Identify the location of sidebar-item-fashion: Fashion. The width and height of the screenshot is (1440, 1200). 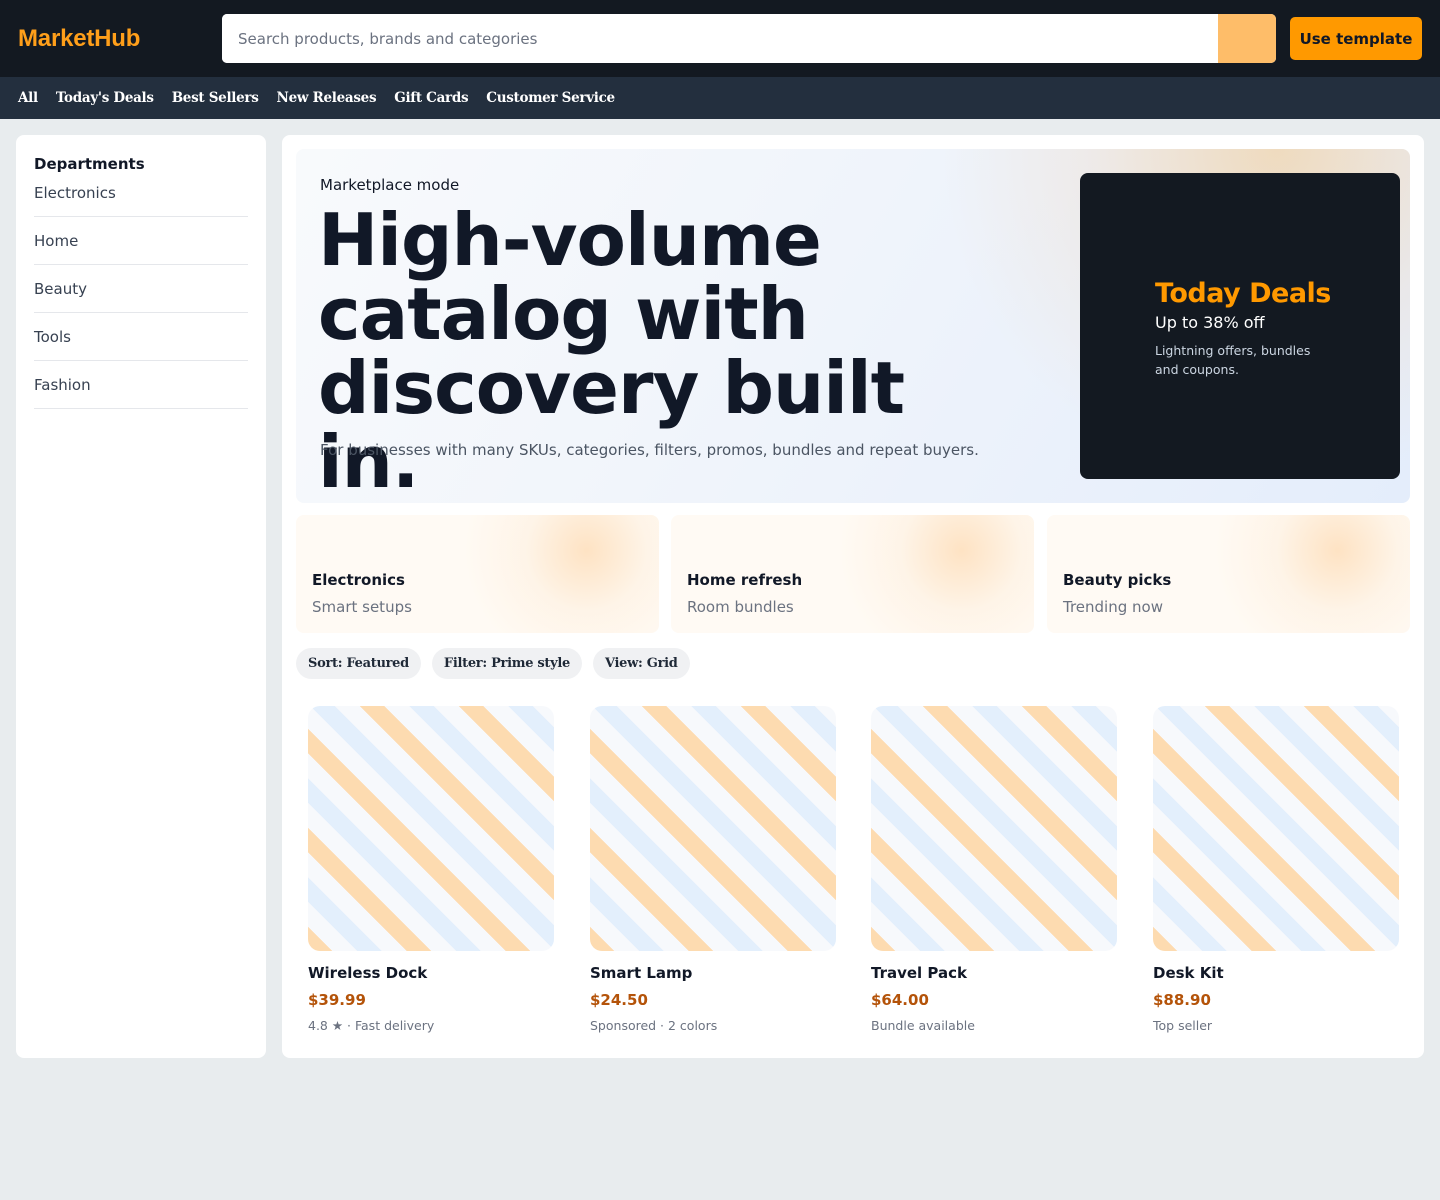
(141, 391).